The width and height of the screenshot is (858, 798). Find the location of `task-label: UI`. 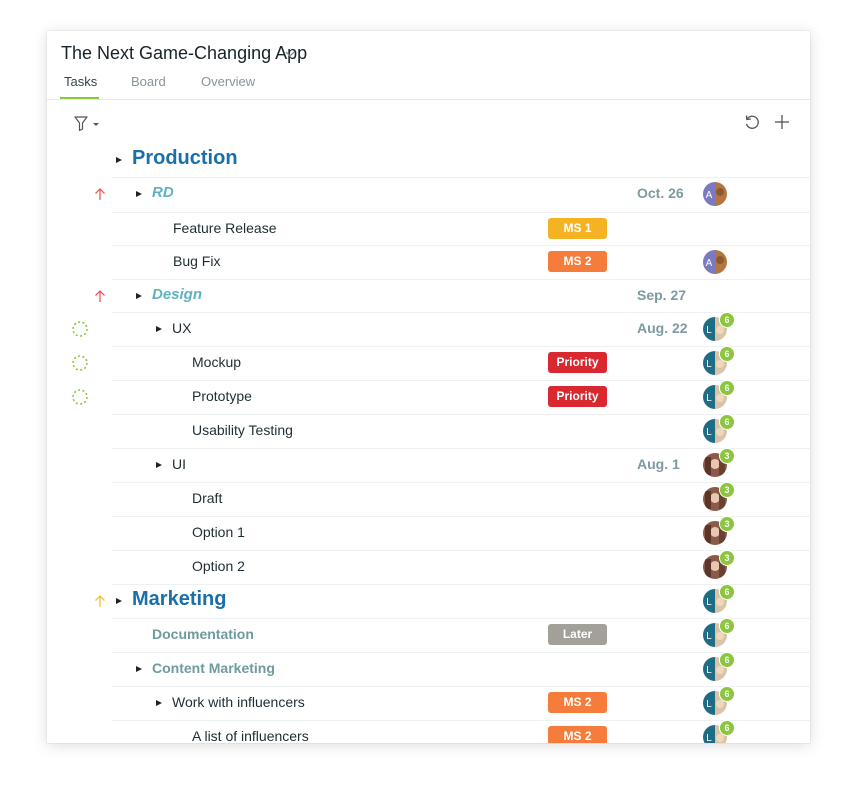

task-label: UI is located at coordinates (179, 464).